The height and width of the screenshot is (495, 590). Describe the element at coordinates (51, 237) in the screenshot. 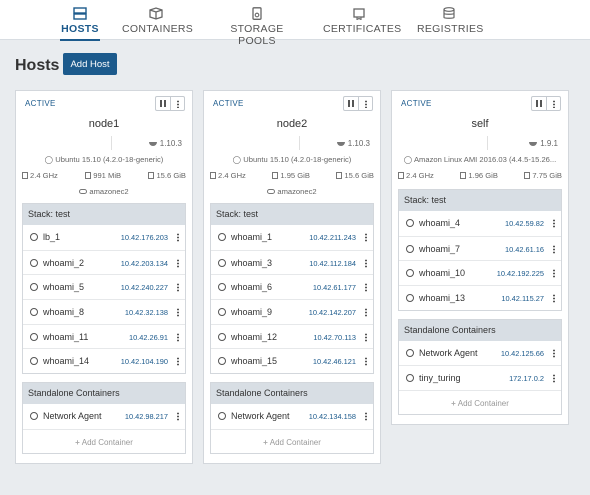

I see `container-name: lb_1` at that location.